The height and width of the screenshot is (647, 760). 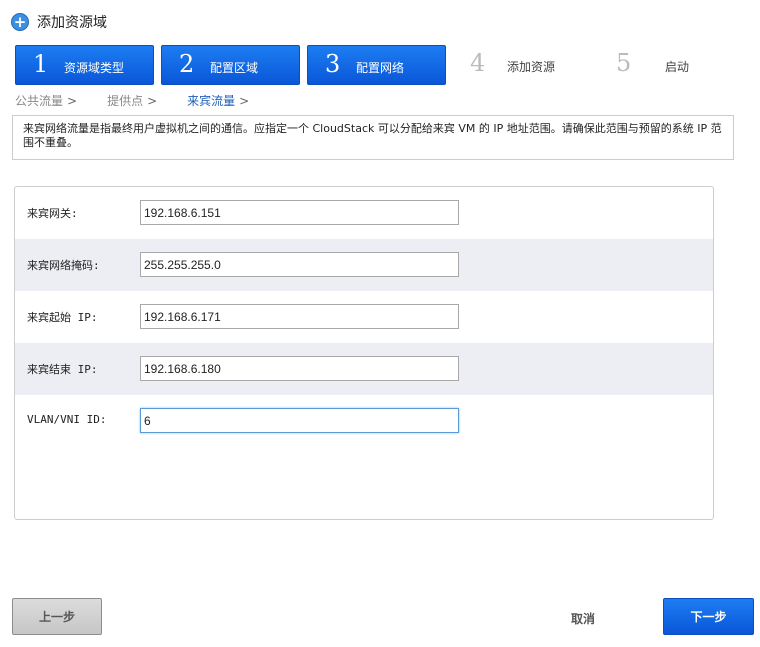 I want to click on form-row-gateway: 来宾网关:, so click(x=364, y=213).